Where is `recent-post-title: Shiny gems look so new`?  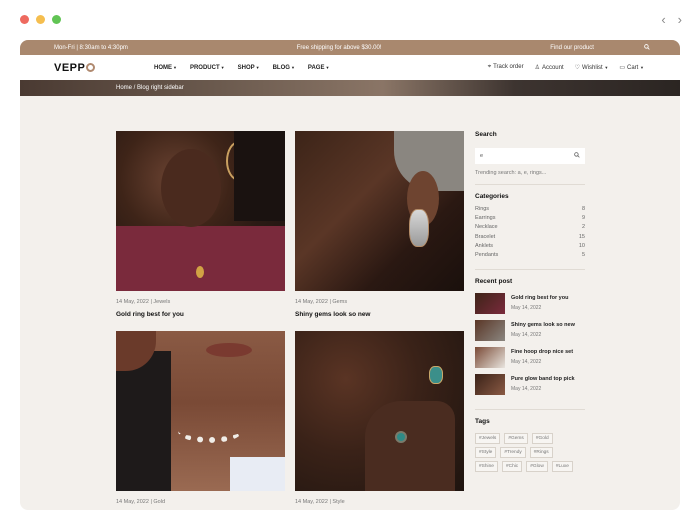
recent-post-title: Shiny gems look so new is located at coordinates (543, 325).